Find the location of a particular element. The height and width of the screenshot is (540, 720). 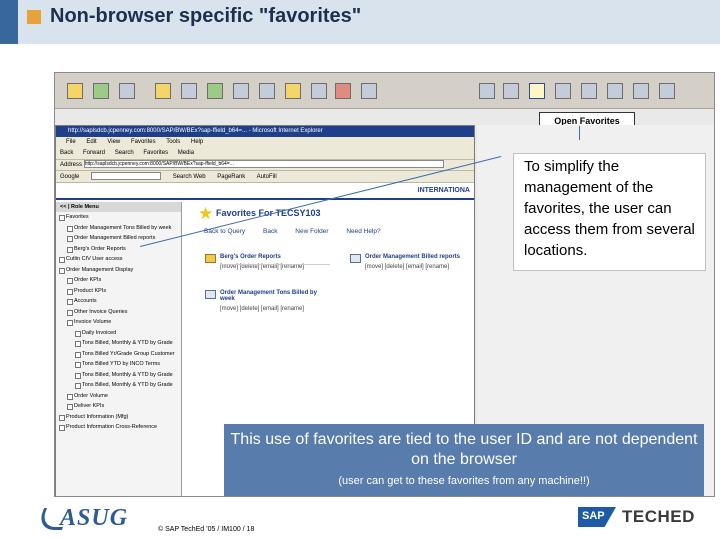

browser-toolbar: Back Forward Search Favorites Media is located at coordinates (265, 153).